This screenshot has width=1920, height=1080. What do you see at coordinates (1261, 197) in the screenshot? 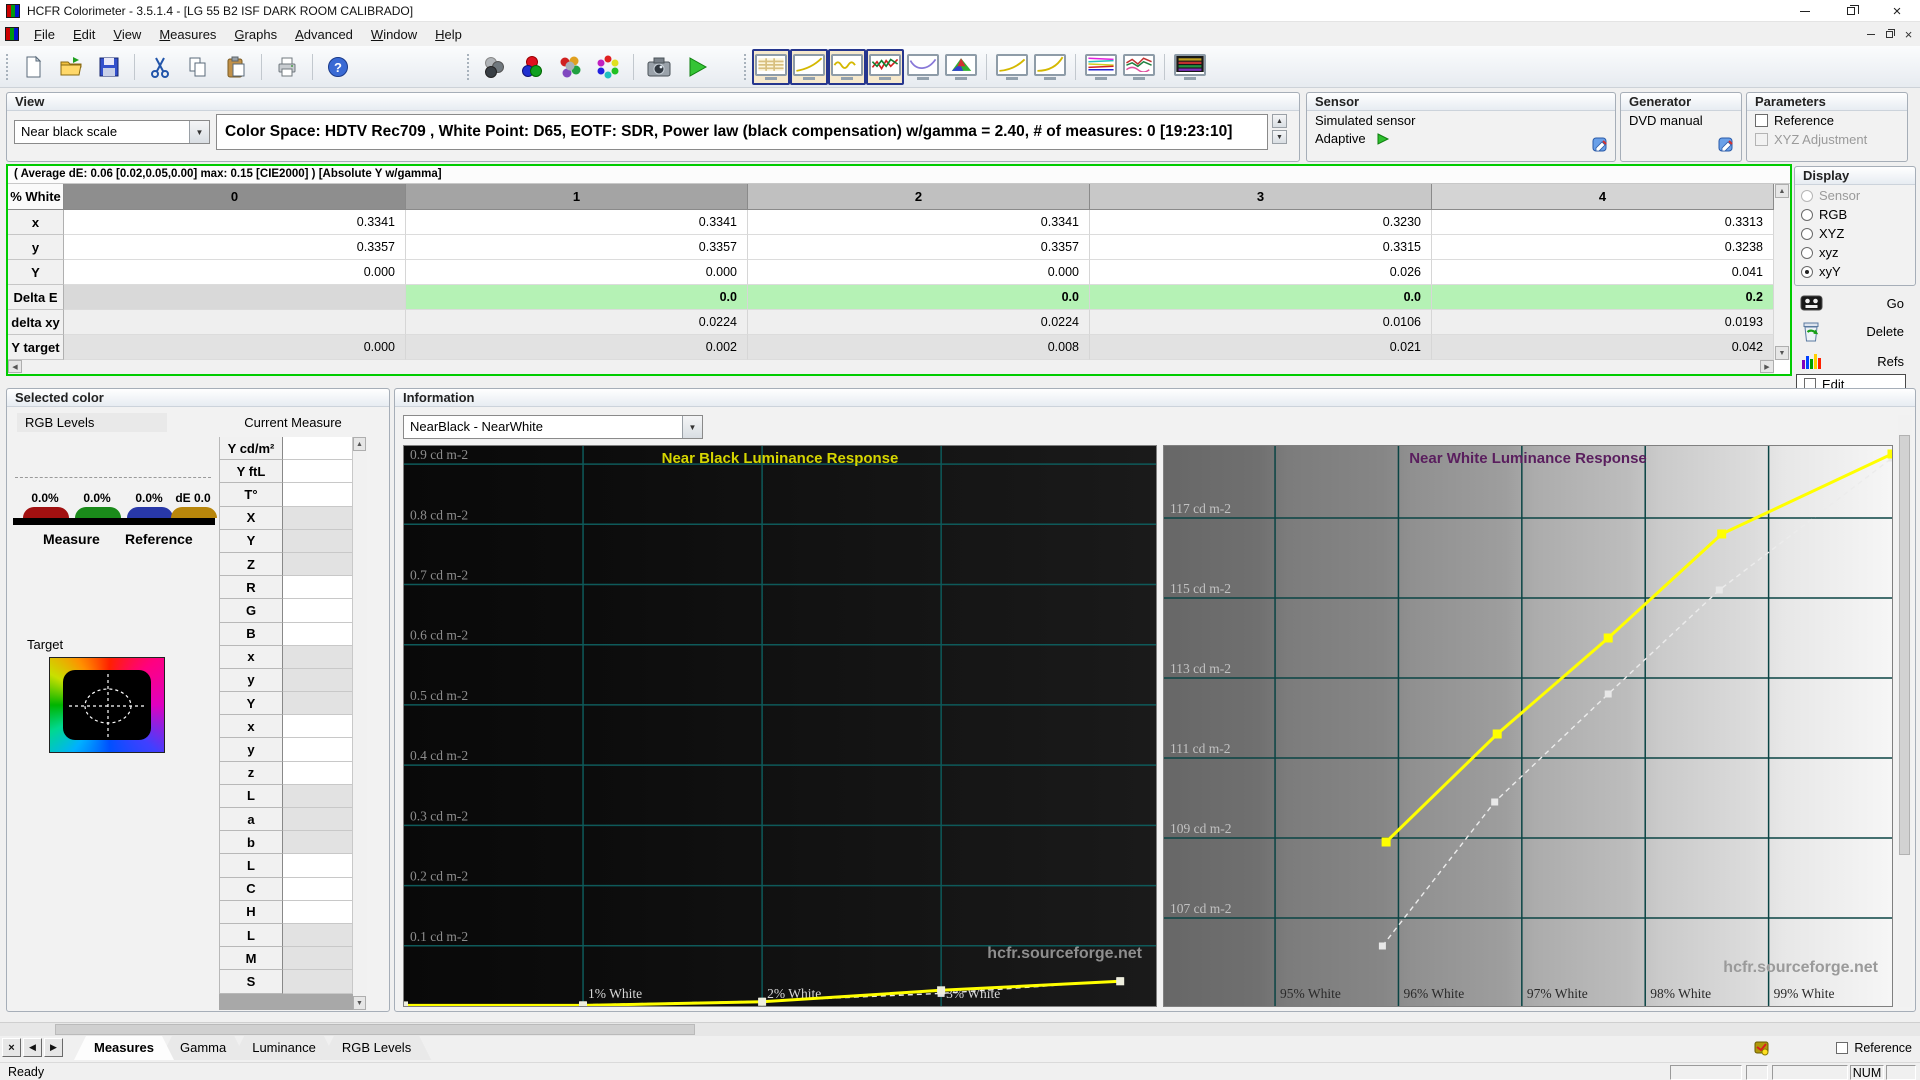
I see `column-header-3: 3` at bounding box center [1261, 197].